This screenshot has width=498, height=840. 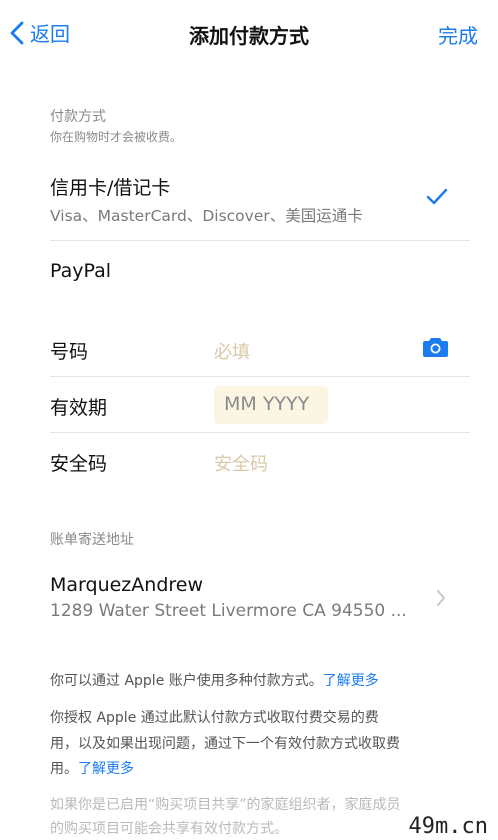 What do you see at coordinates (64, 769) in the screenshot?
I see `note-text: 用。` at bounding box center [64, 769].